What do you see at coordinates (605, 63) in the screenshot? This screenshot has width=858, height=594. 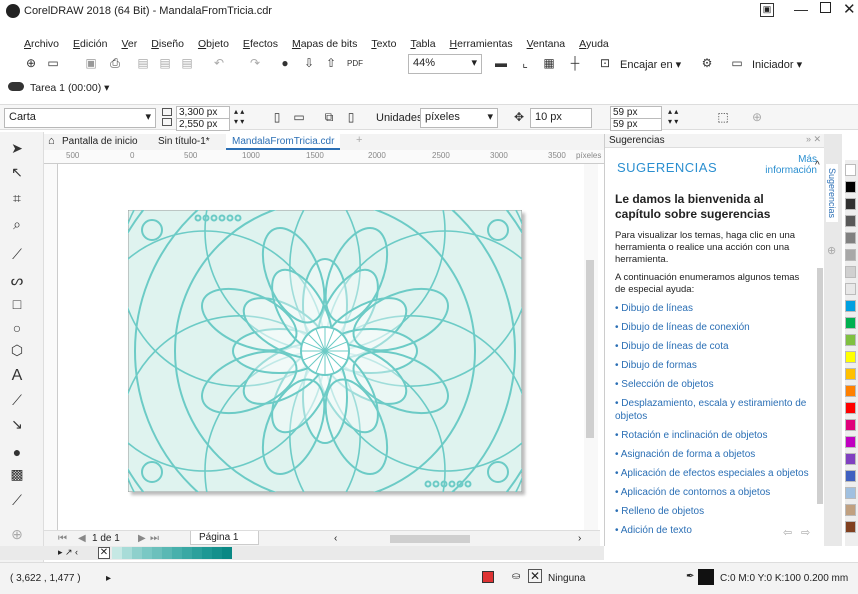 I see `snap-icon: ⊡` at bounding box center [605, 63].